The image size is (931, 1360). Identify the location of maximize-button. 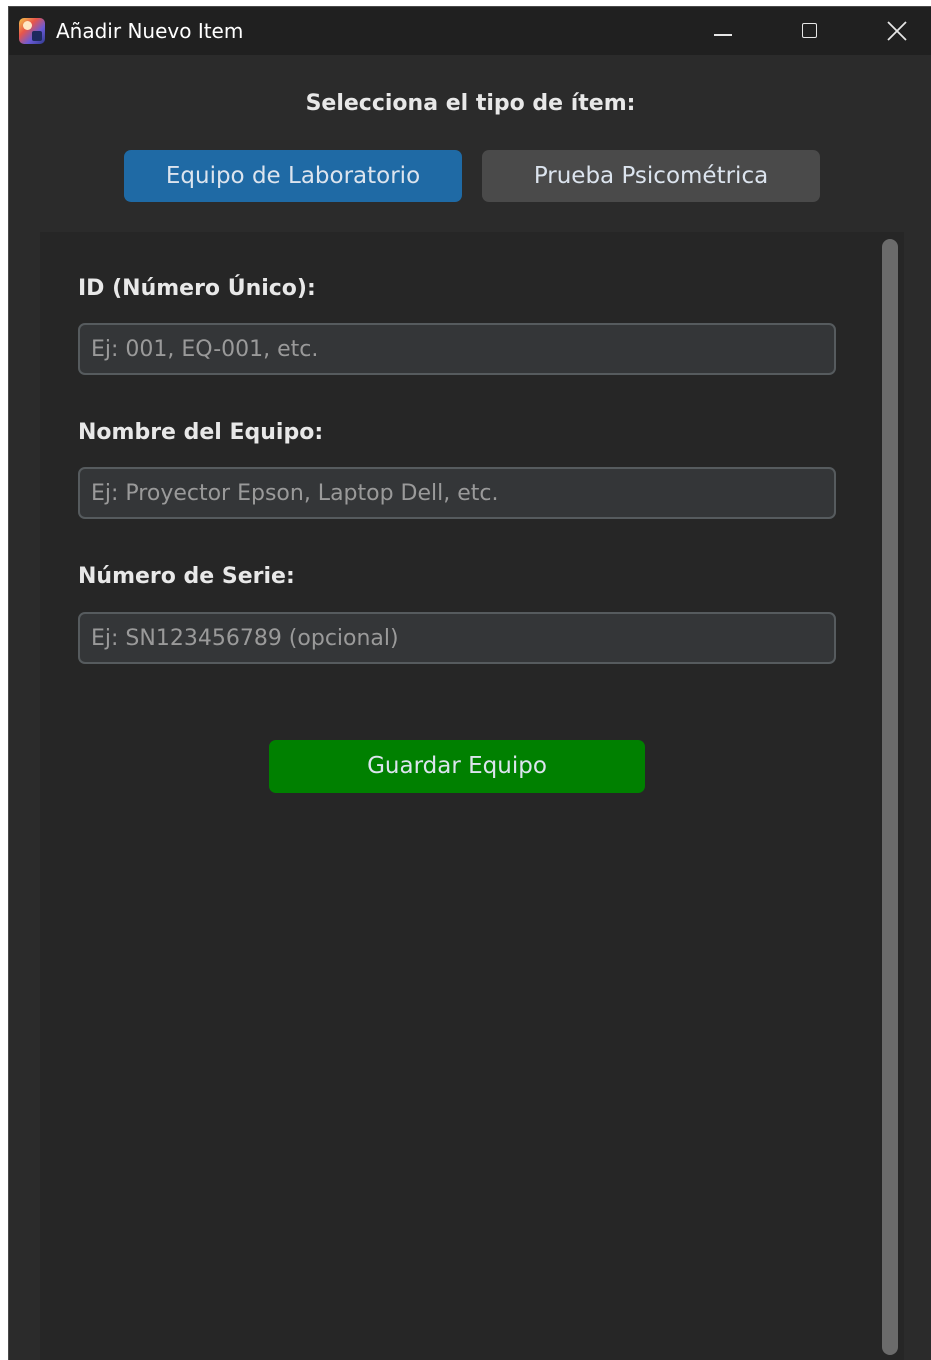
(810, 31).